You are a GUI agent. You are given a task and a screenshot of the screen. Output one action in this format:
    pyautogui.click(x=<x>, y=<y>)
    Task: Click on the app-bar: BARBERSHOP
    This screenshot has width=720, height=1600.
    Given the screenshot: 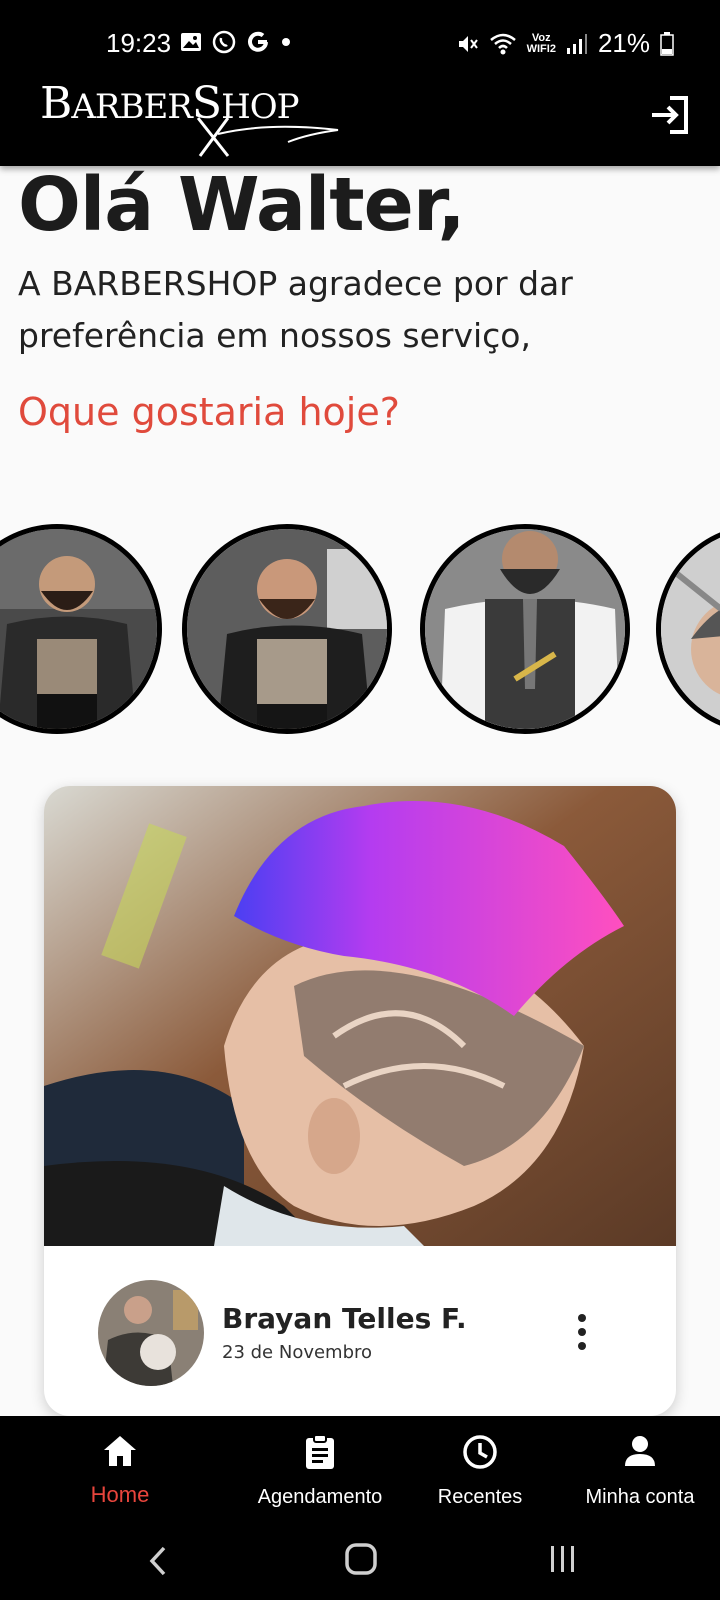 What is the action you would take?
    pyautogui.click(x=360, y=119)
    